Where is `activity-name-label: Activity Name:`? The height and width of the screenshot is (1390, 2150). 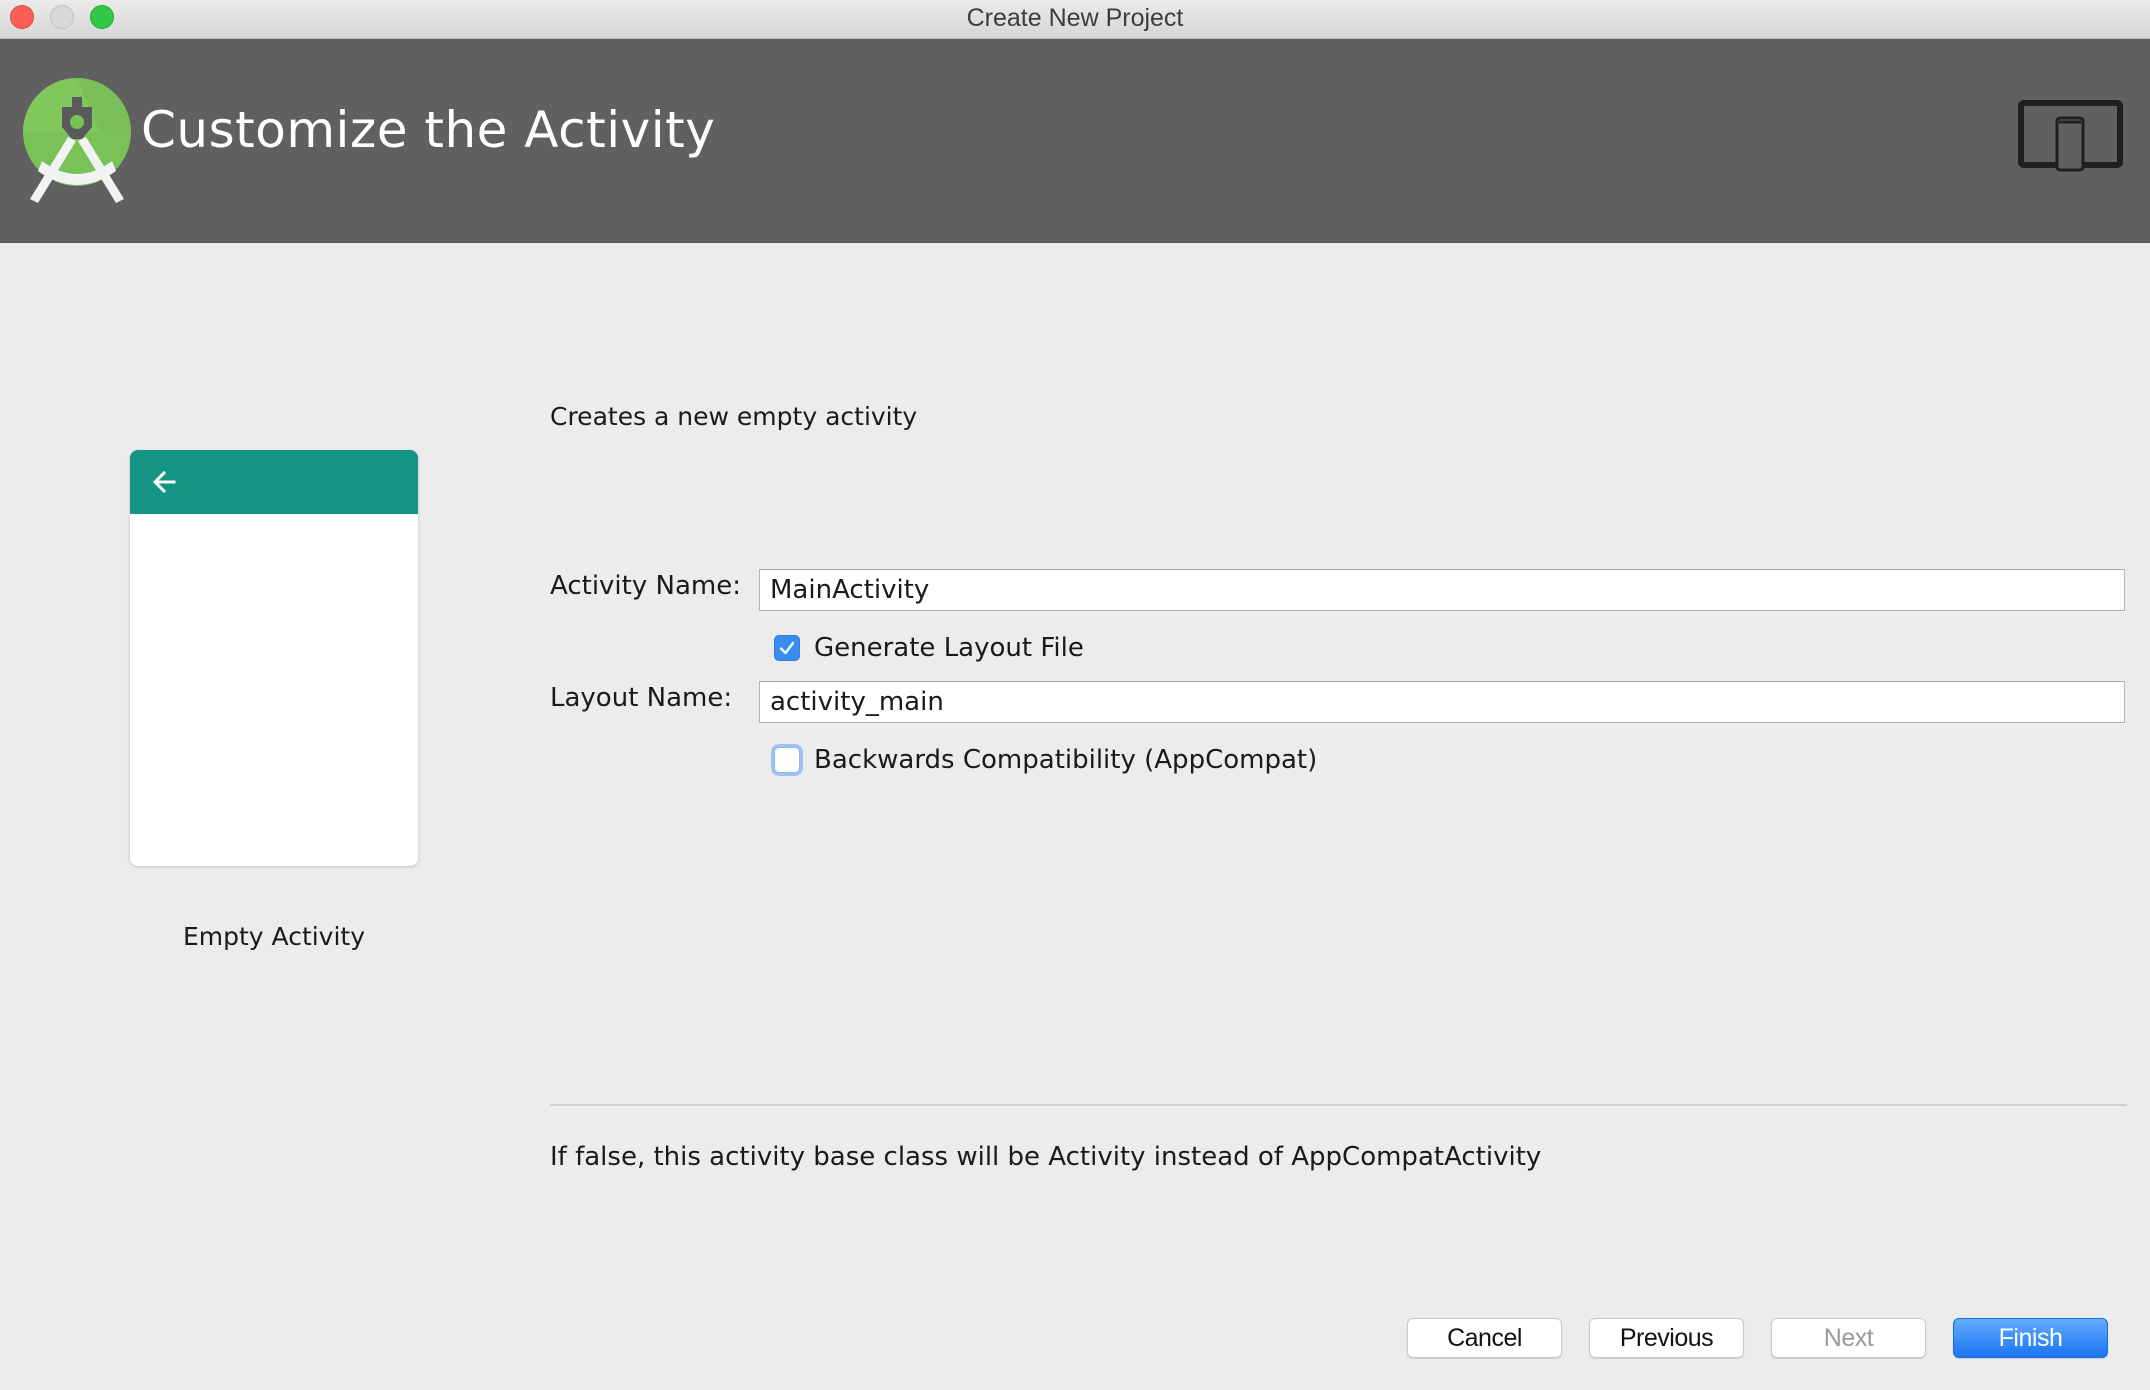
activity-name-label: Activity Name: is located at coordinates (645, 586).